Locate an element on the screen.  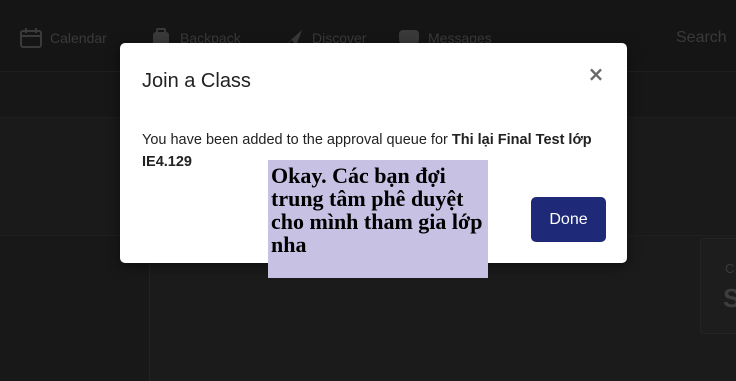
nav-item-calendar: Calendar is located at coordinates (63, 38).